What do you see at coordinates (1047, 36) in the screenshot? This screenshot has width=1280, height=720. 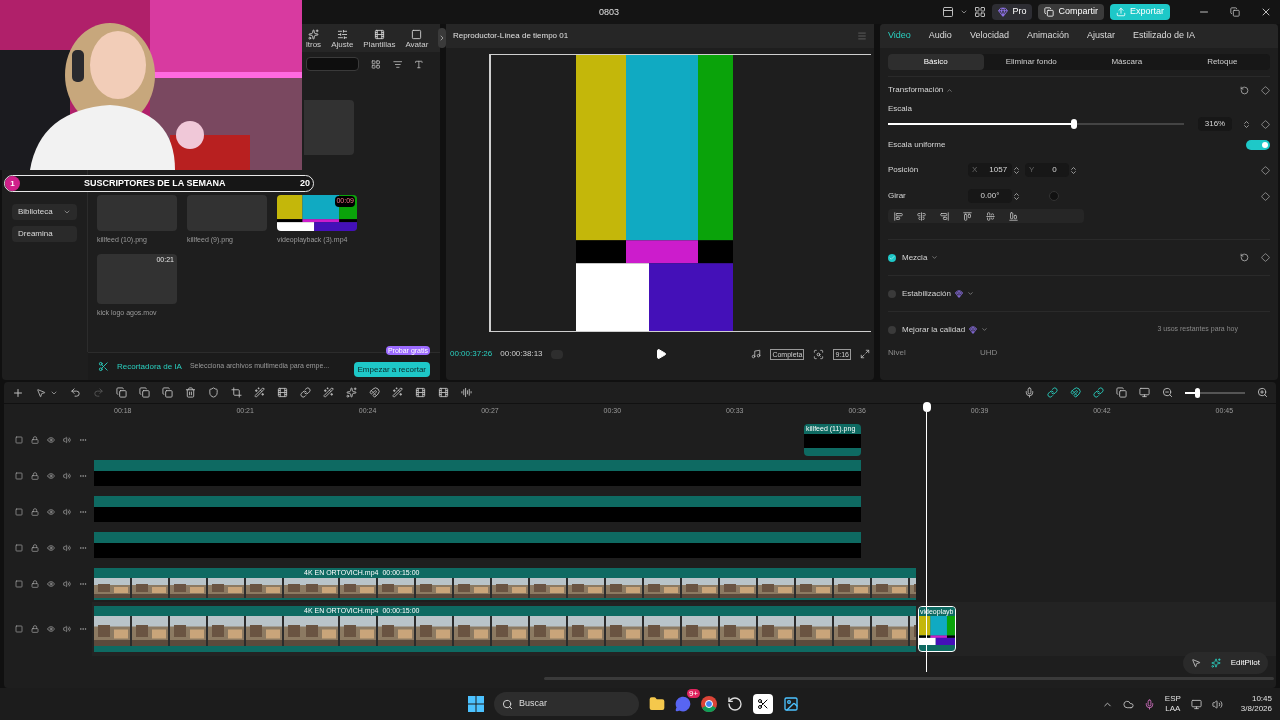 I see `inspector-tab: Animación` at bounding box center [1047, 36].